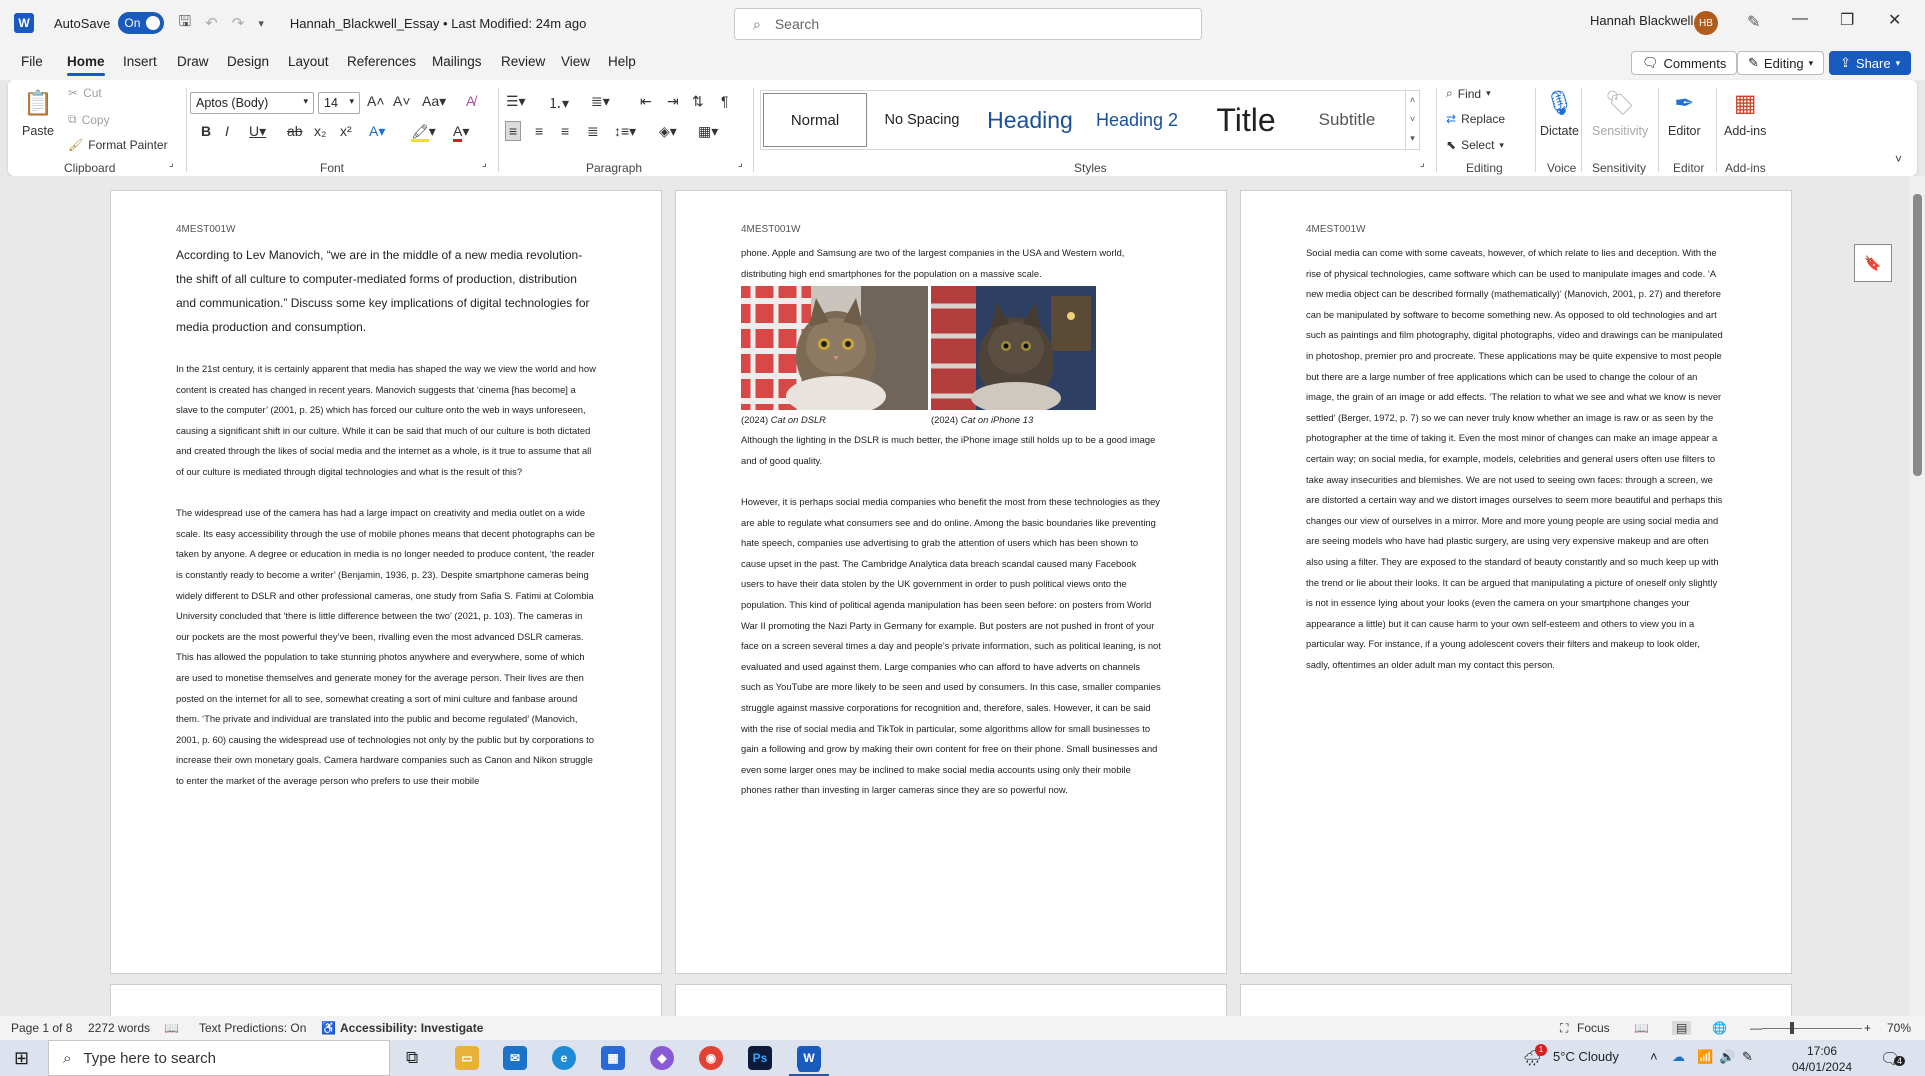 Image resolution: width=1925 pixels, height=1076 pixels. I want to click on zoom-slider, so click(1812, 1028).